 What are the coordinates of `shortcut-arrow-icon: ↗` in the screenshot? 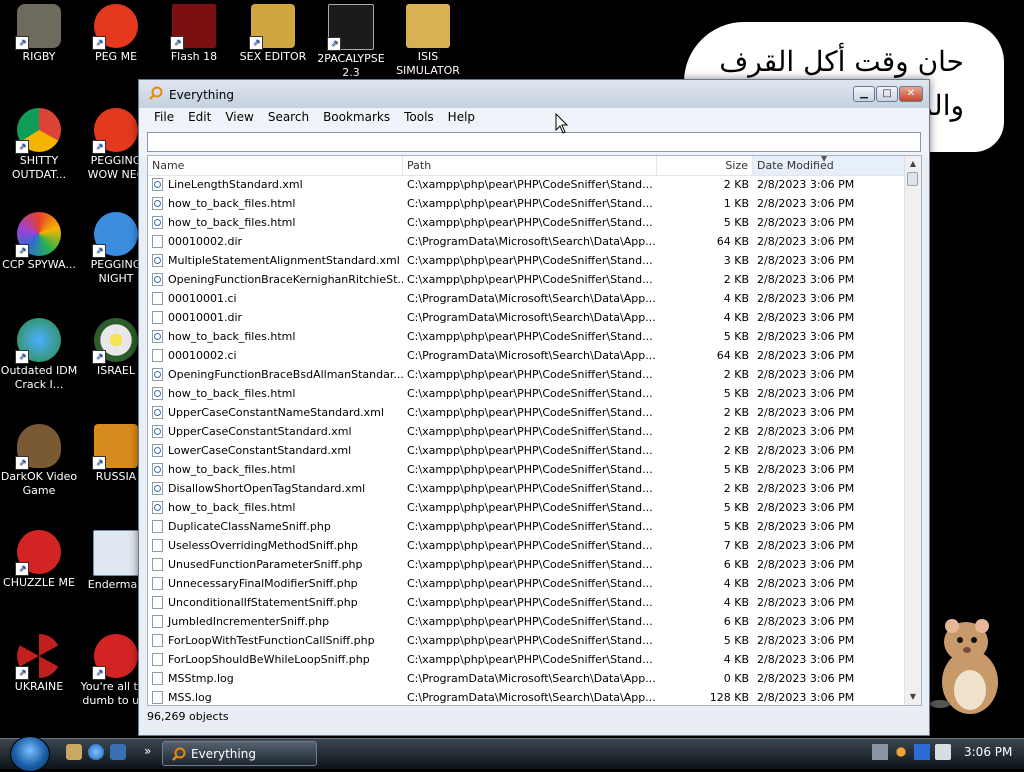 It's located at (99, 43).